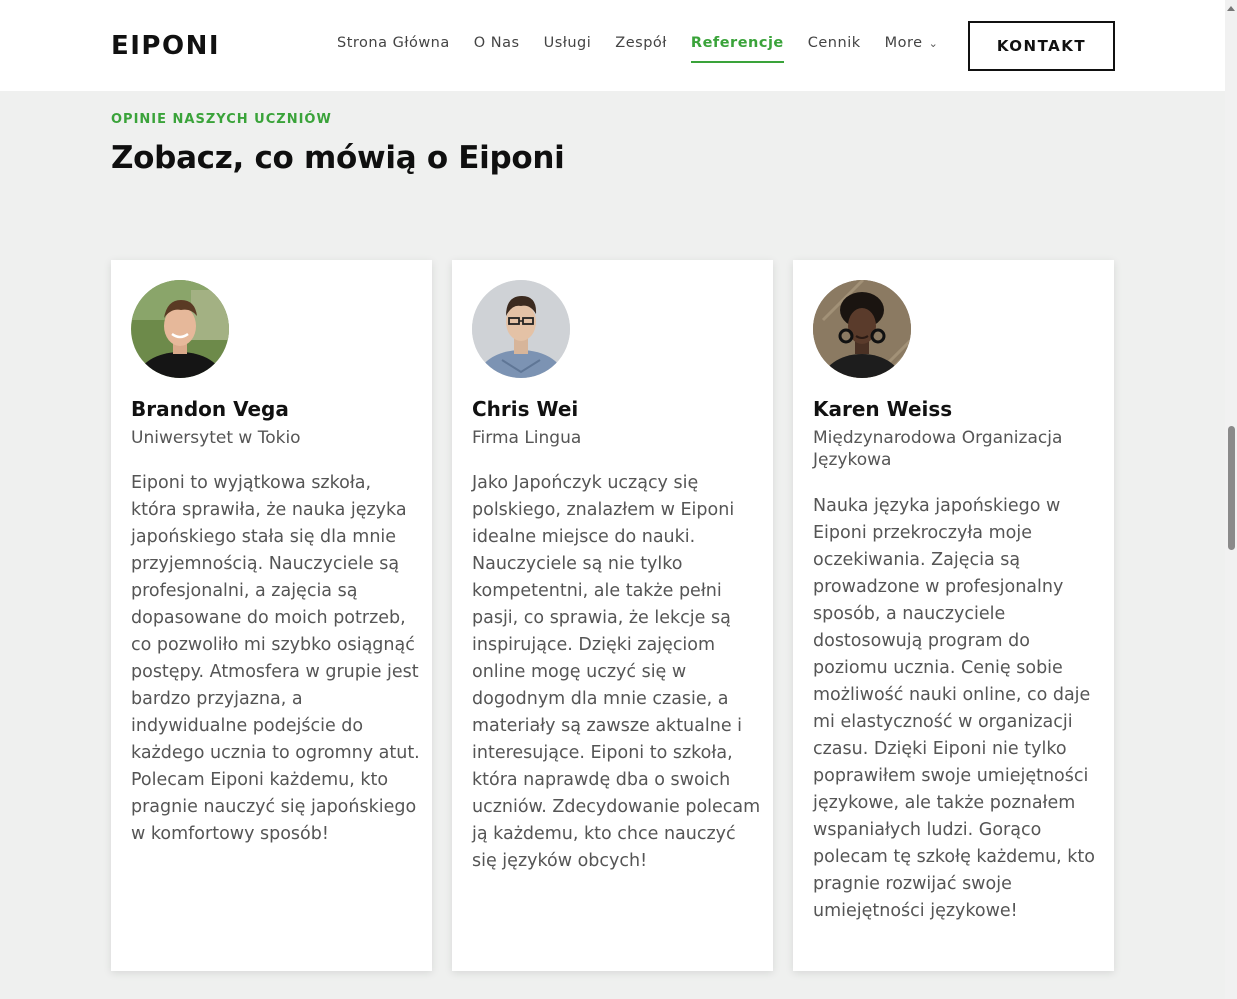 The height and width of the screenshot is (999, 1237). Describe the element at coordinates (903, 43) in the screenshot. I see `nav-more-label: More` at that location.